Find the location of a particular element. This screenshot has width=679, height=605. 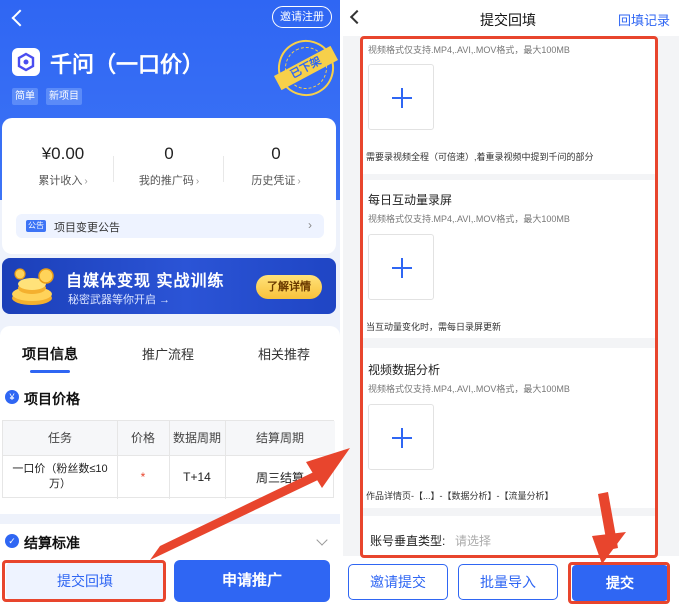

notice-icon: 公告 is located at coordinates (36, 226).